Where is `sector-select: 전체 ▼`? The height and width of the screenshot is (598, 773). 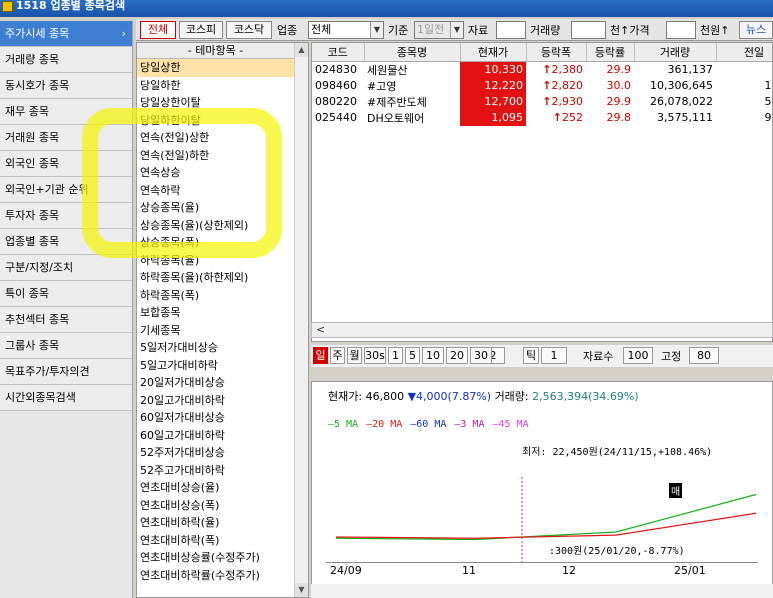
sector-select: 전체 ▼ is located at coordinates (346, 30).